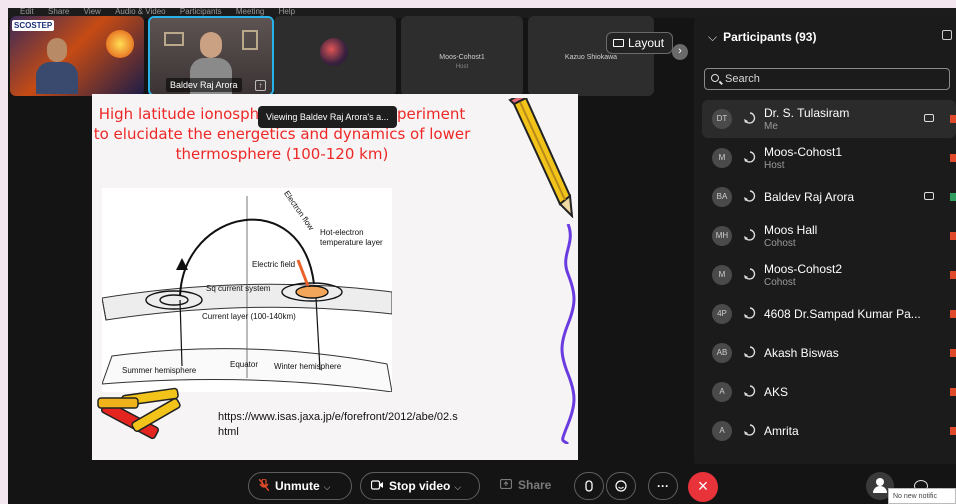  I want to click on avatar: BA, so click(722, 197).